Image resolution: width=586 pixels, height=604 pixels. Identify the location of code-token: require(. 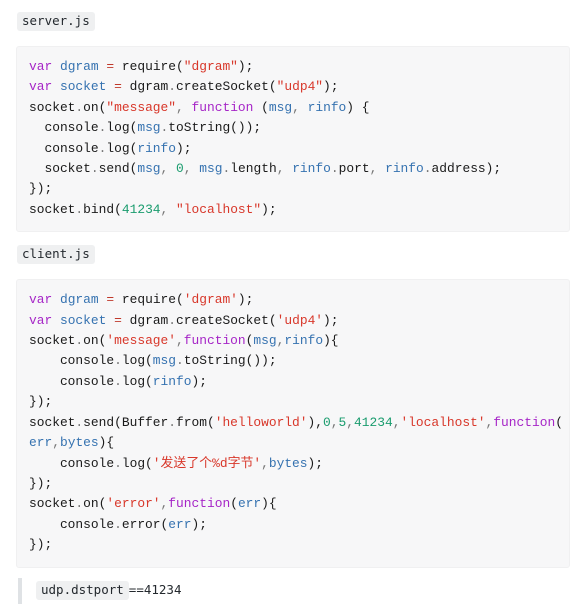
(149, 66).